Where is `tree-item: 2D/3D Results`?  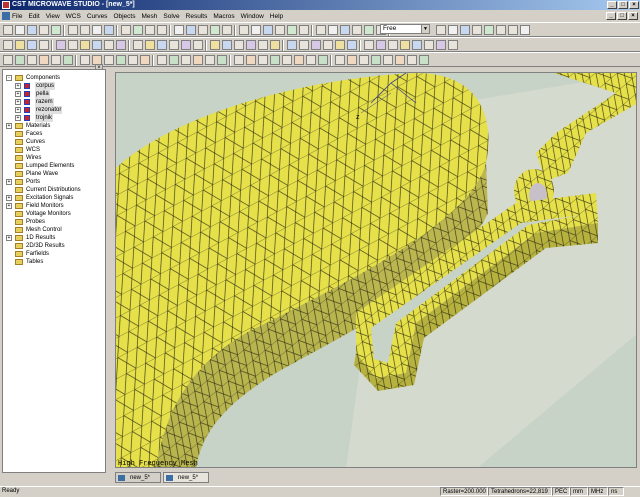 tree-item: 2D/3D Results is located at coordinates (54, 246).